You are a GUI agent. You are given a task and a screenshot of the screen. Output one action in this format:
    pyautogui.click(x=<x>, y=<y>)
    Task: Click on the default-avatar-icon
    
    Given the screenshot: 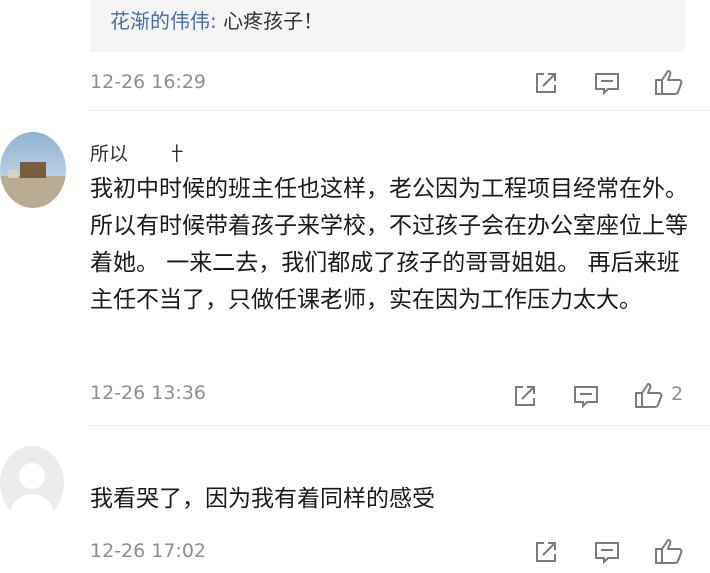 What is the action you would take?
    pyautogui.click(x=32, y=483)
    